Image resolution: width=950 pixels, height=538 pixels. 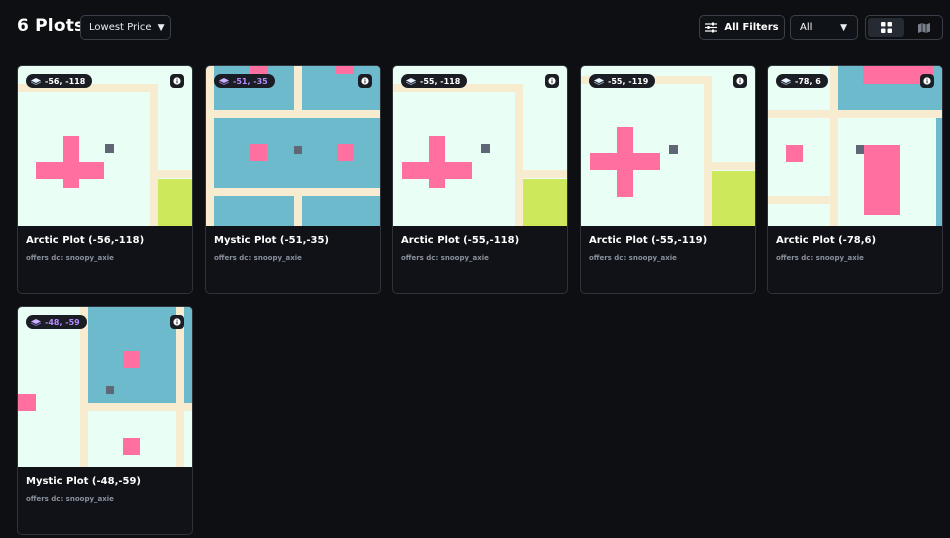 I want to click on coordinate-text: -55, -118, so click(x=440, y=81).